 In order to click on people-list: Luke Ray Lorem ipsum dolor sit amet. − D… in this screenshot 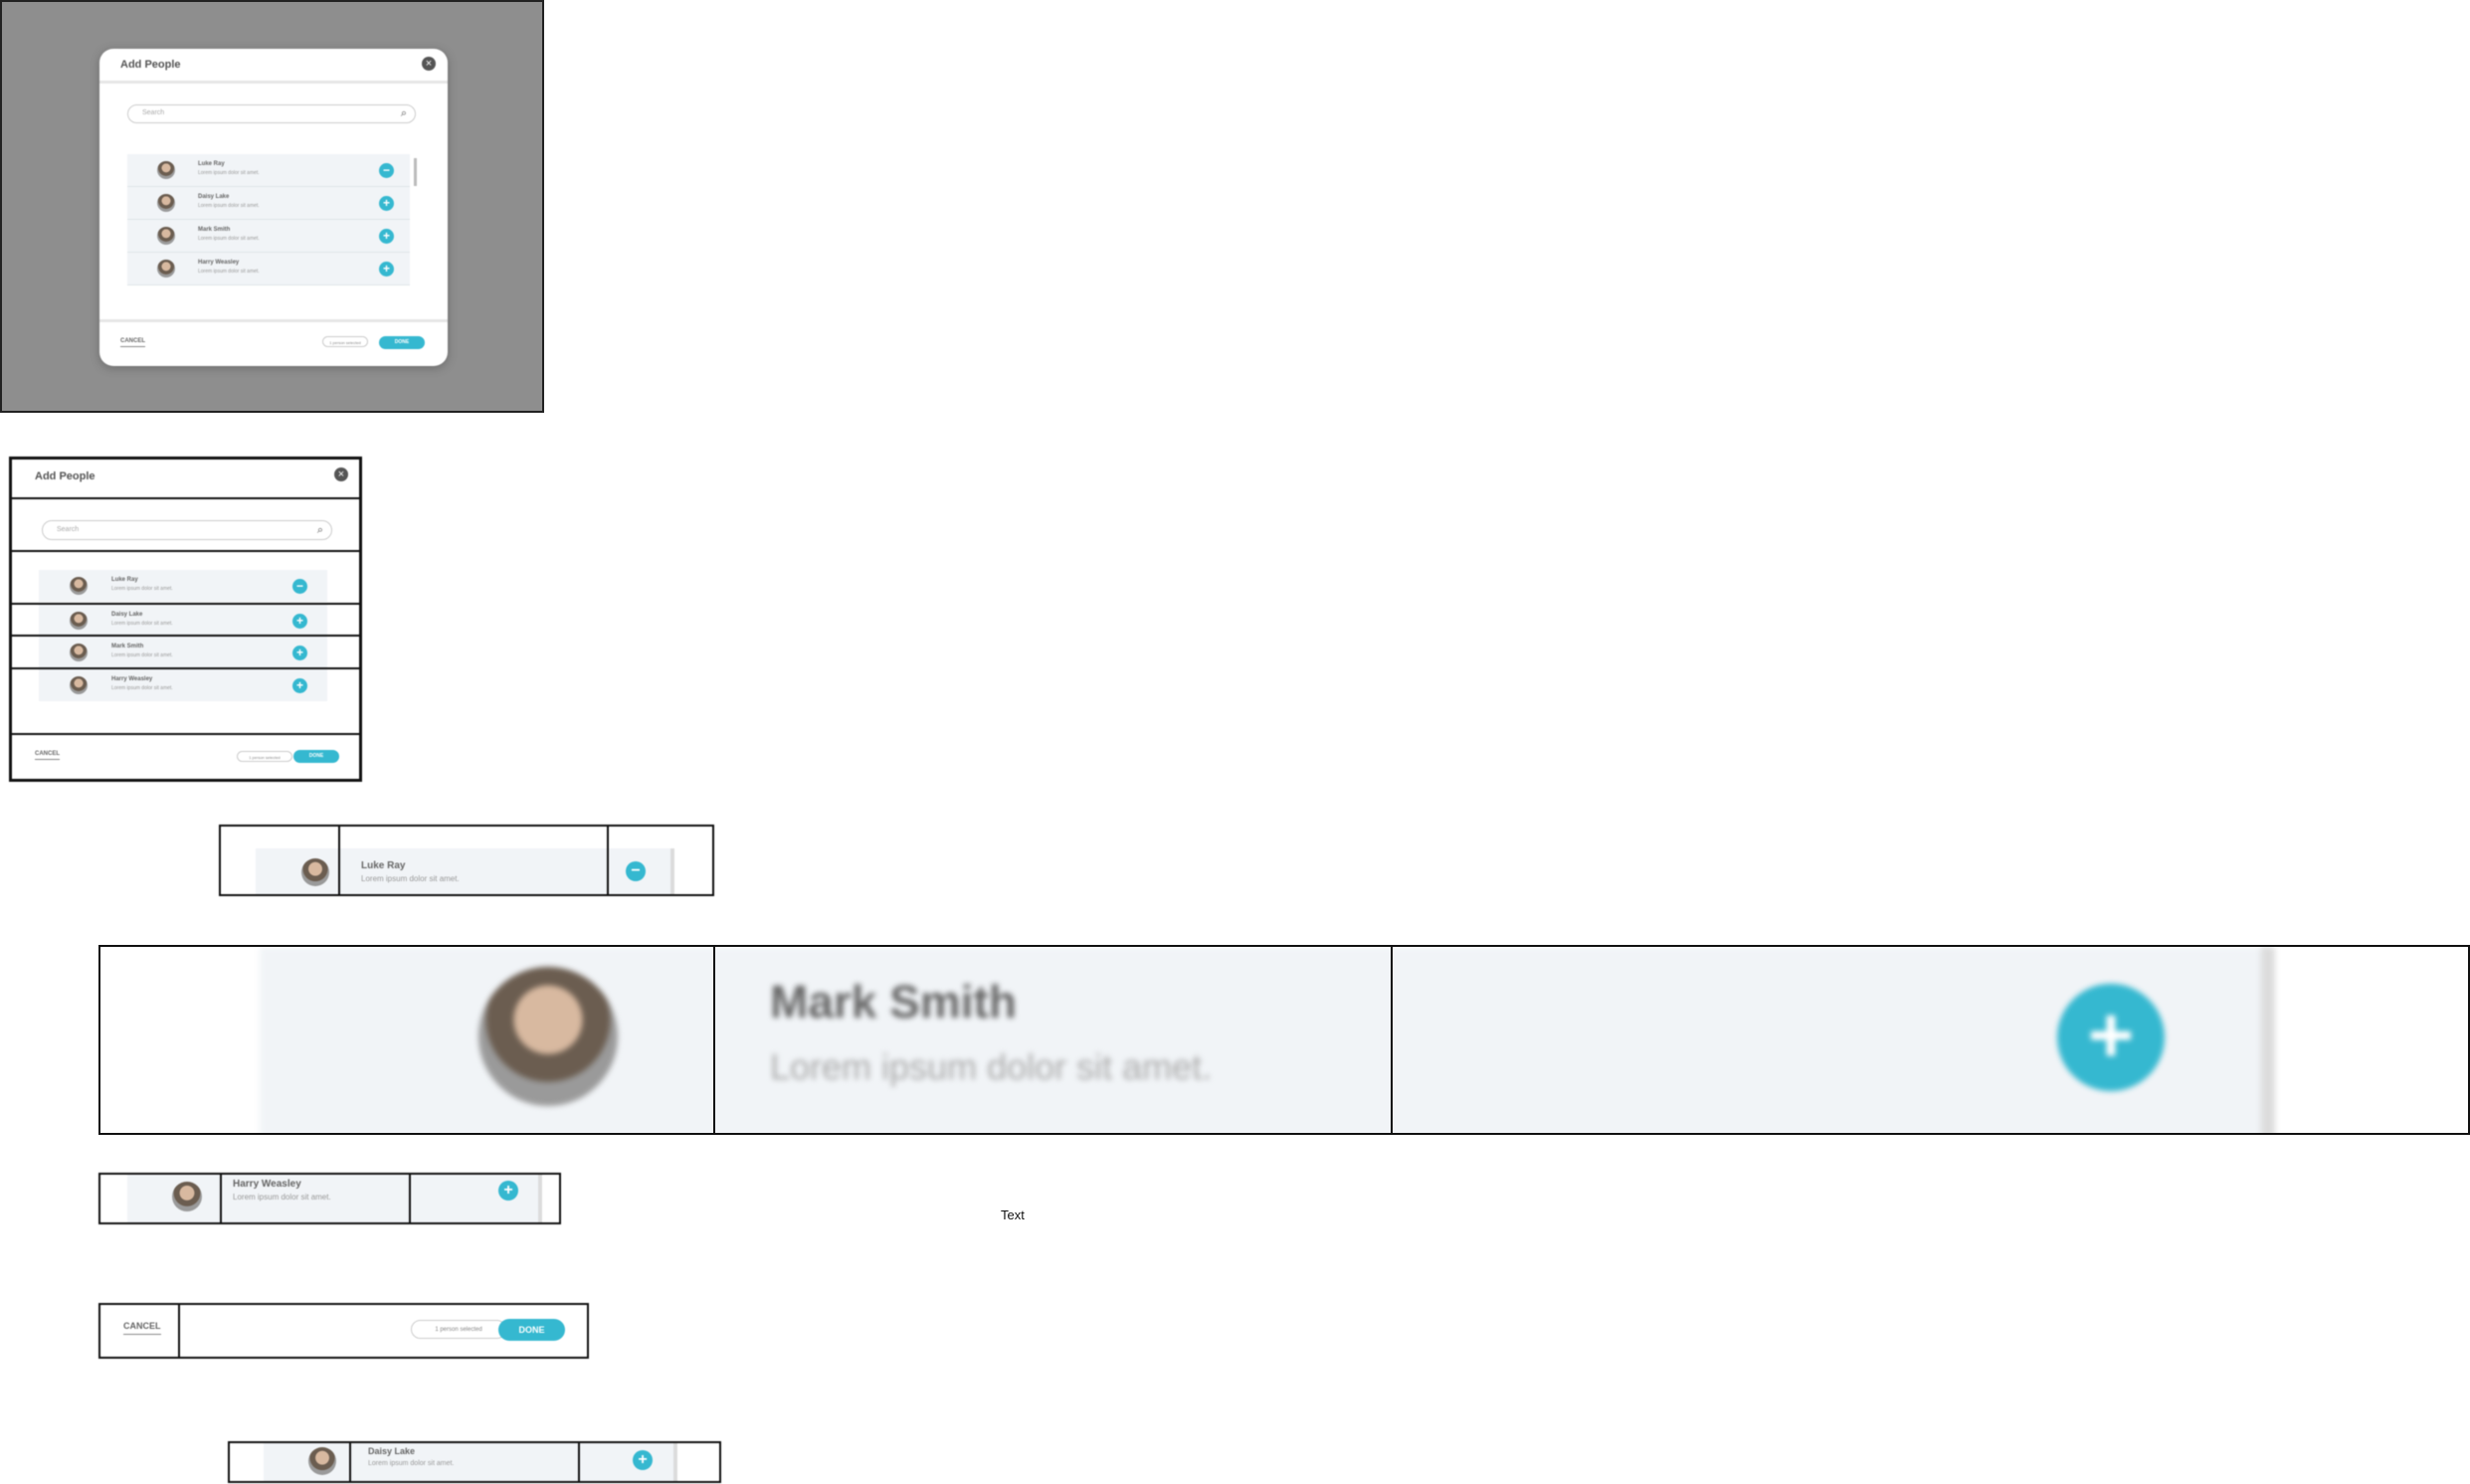, I will do `click(271, 220)`.